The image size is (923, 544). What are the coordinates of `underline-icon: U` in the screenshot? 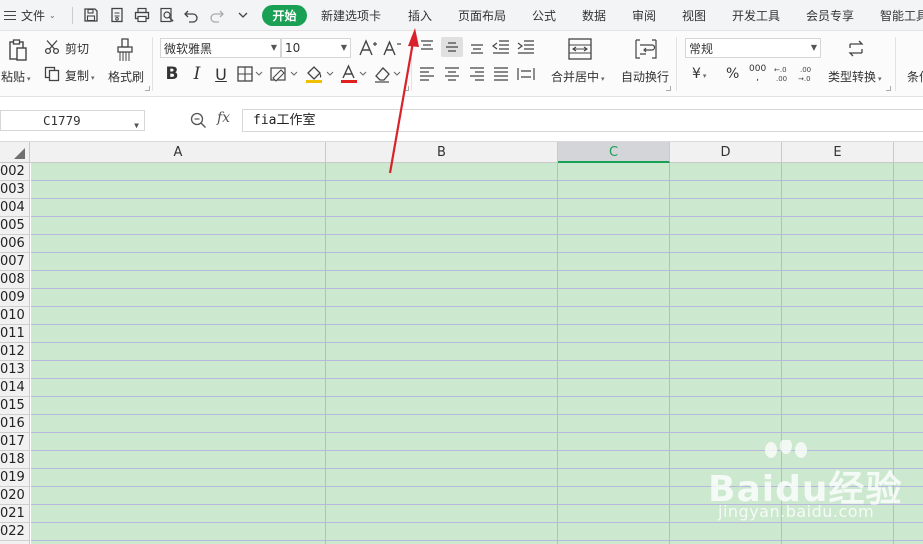 It's located at (221, 74).